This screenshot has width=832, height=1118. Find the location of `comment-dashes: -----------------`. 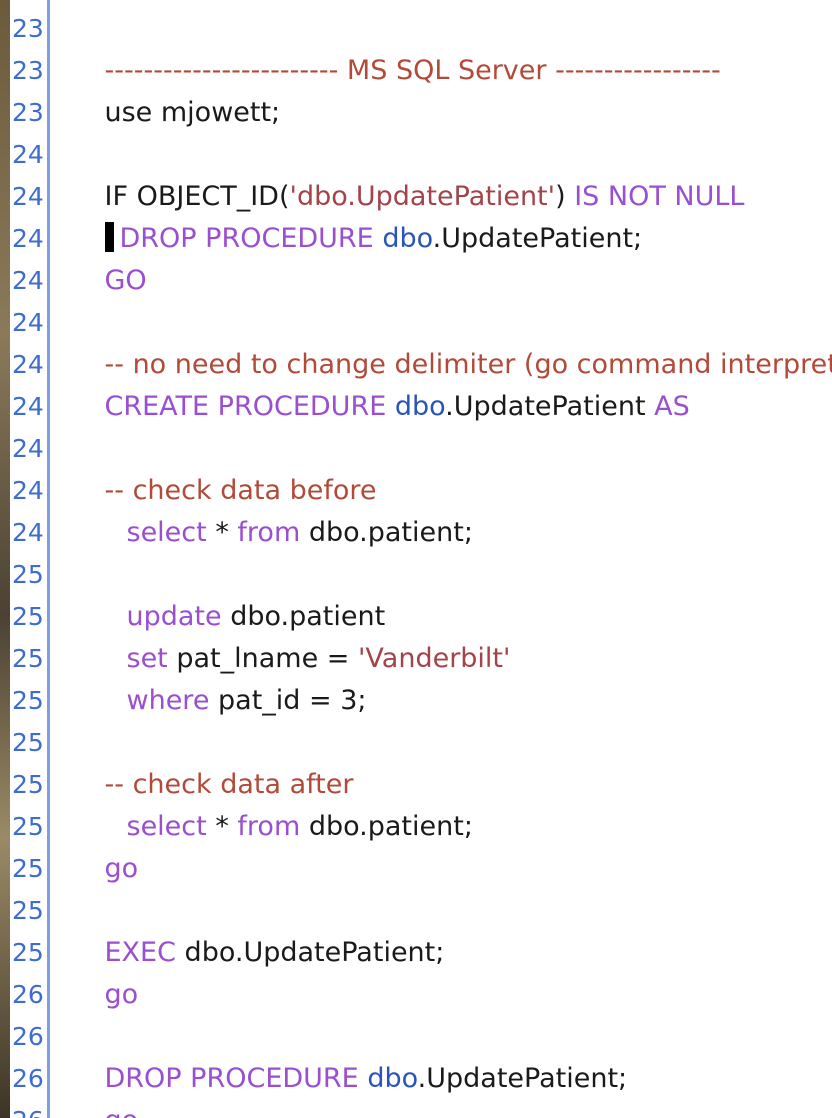

comment-dashes: ----------------- is located at coordinates (633, 70).